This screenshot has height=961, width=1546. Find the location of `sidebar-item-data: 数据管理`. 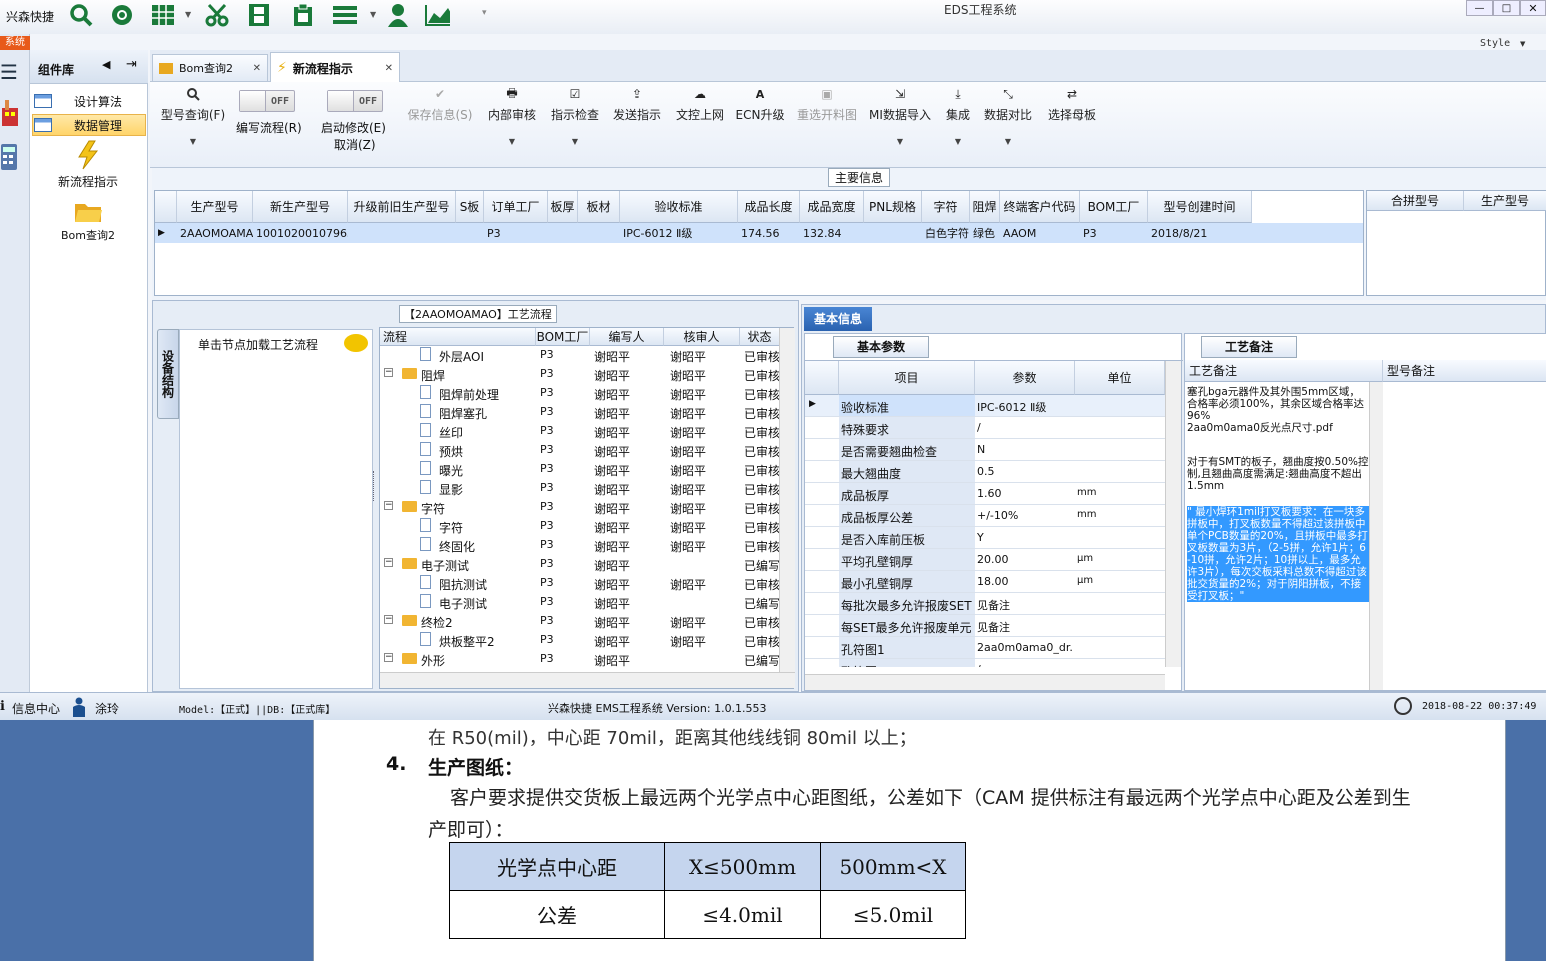

sidebar-item-data: 数据管理 is located at coordinates (89, 125).